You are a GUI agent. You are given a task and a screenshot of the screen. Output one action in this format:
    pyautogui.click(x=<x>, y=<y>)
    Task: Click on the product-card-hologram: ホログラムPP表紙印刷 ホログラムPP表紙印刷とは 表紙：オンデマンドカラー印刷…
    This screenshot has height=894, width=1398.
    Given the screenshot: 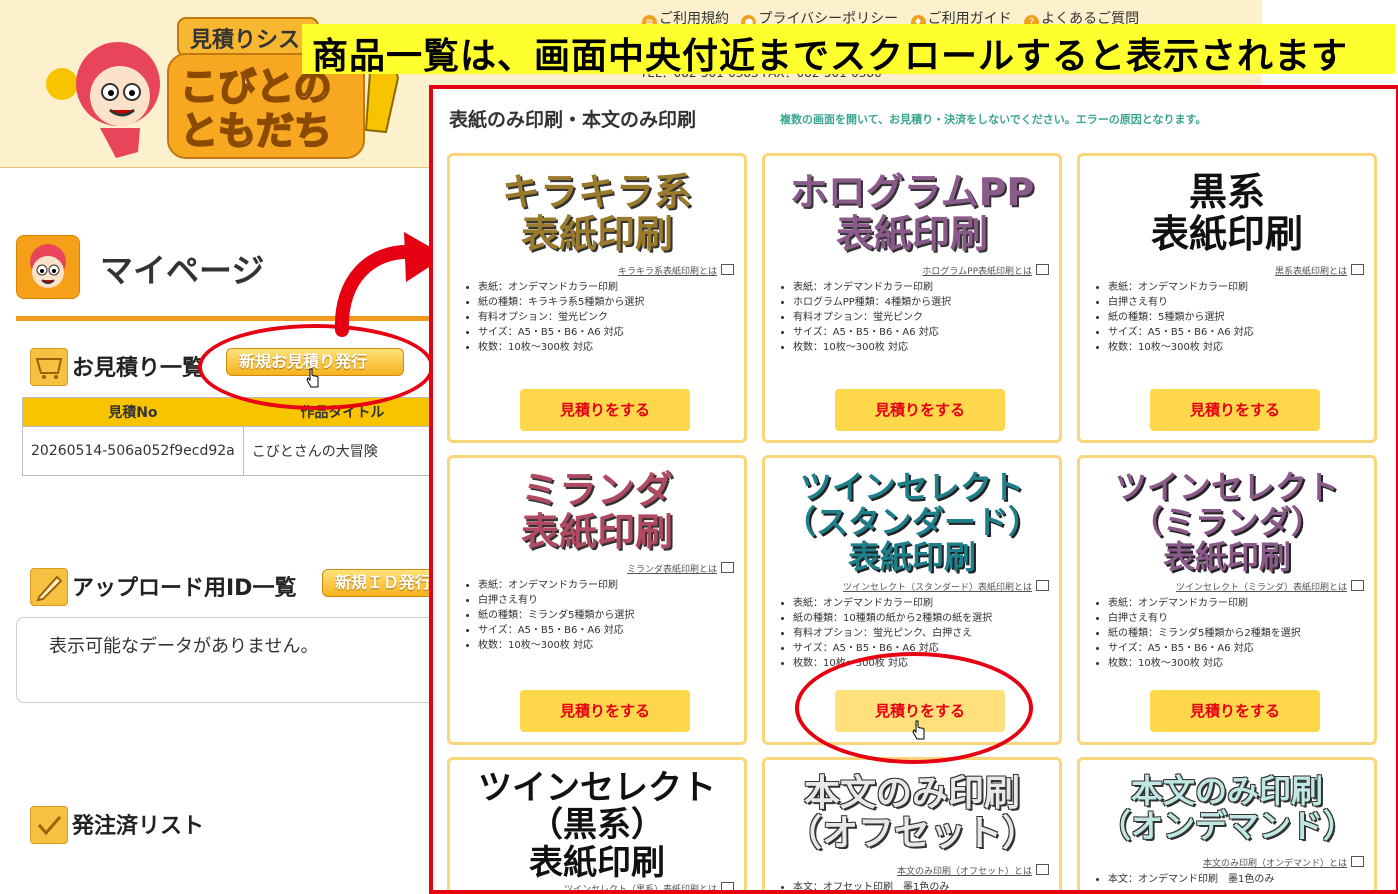 What is the action you would take?
    pyautogui.click(x=912, y=298)
    